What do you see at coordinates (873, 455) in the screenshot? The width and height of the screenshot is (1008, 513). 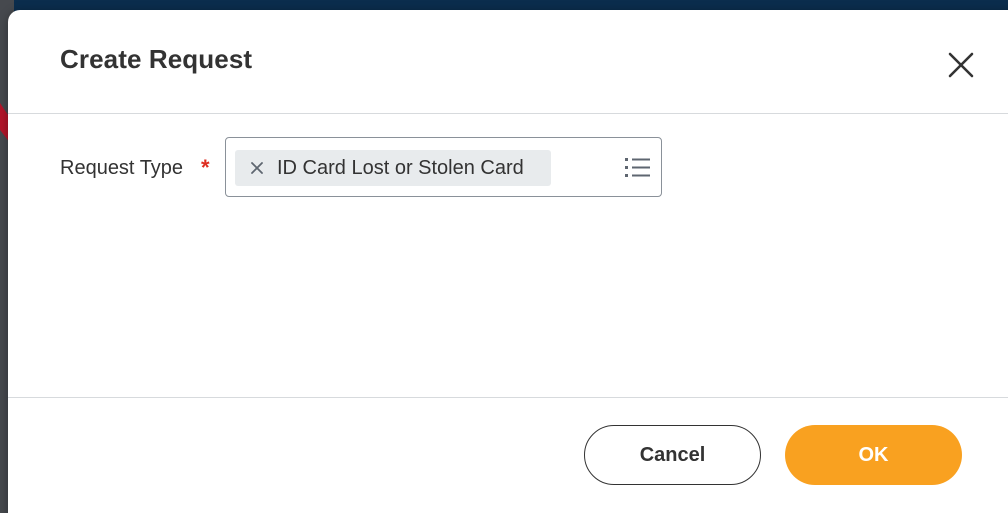 I see `ok-button: OK` at bounding box center [873, 455].